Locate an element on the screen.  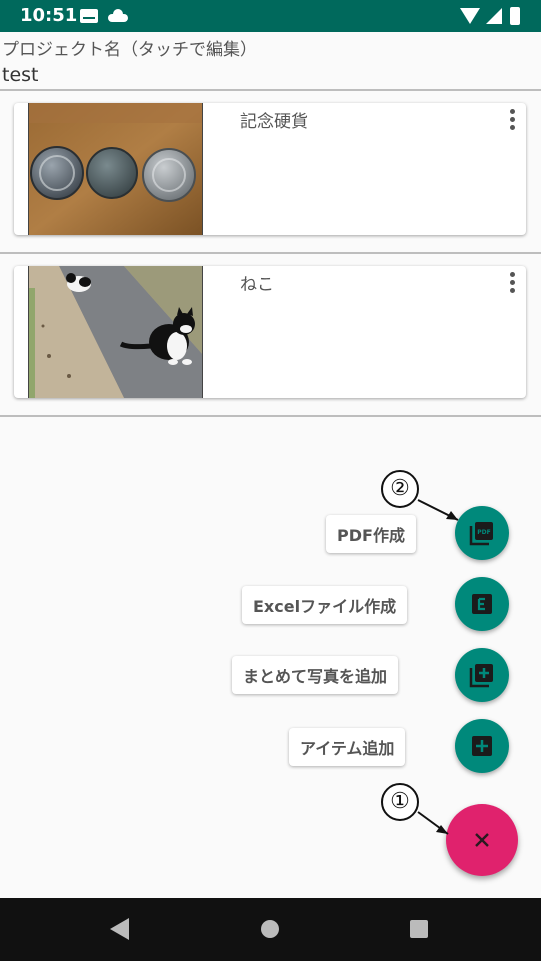
status-bar: 10:51 is located at coordinates (270, 16).